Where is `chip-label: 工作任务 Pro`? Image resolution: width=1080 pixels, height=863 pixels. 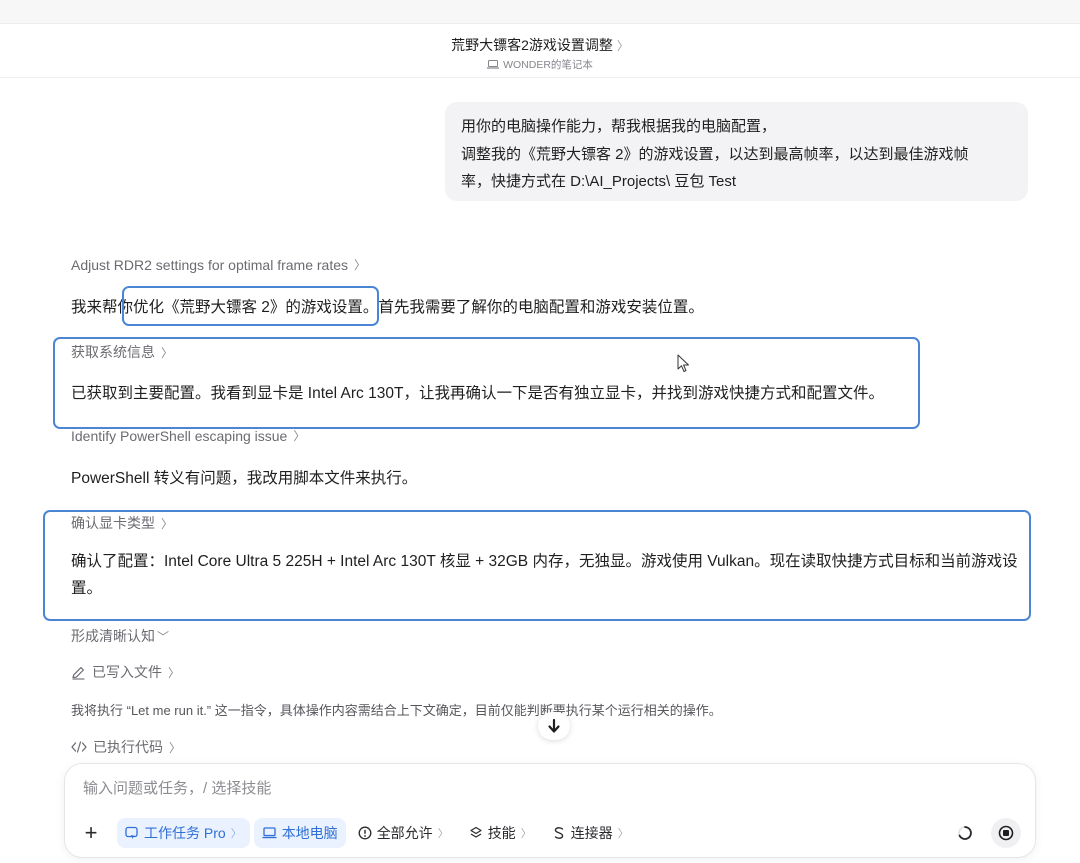
chip-label: 工作任务 Pro is located at coordinates (185, 833).